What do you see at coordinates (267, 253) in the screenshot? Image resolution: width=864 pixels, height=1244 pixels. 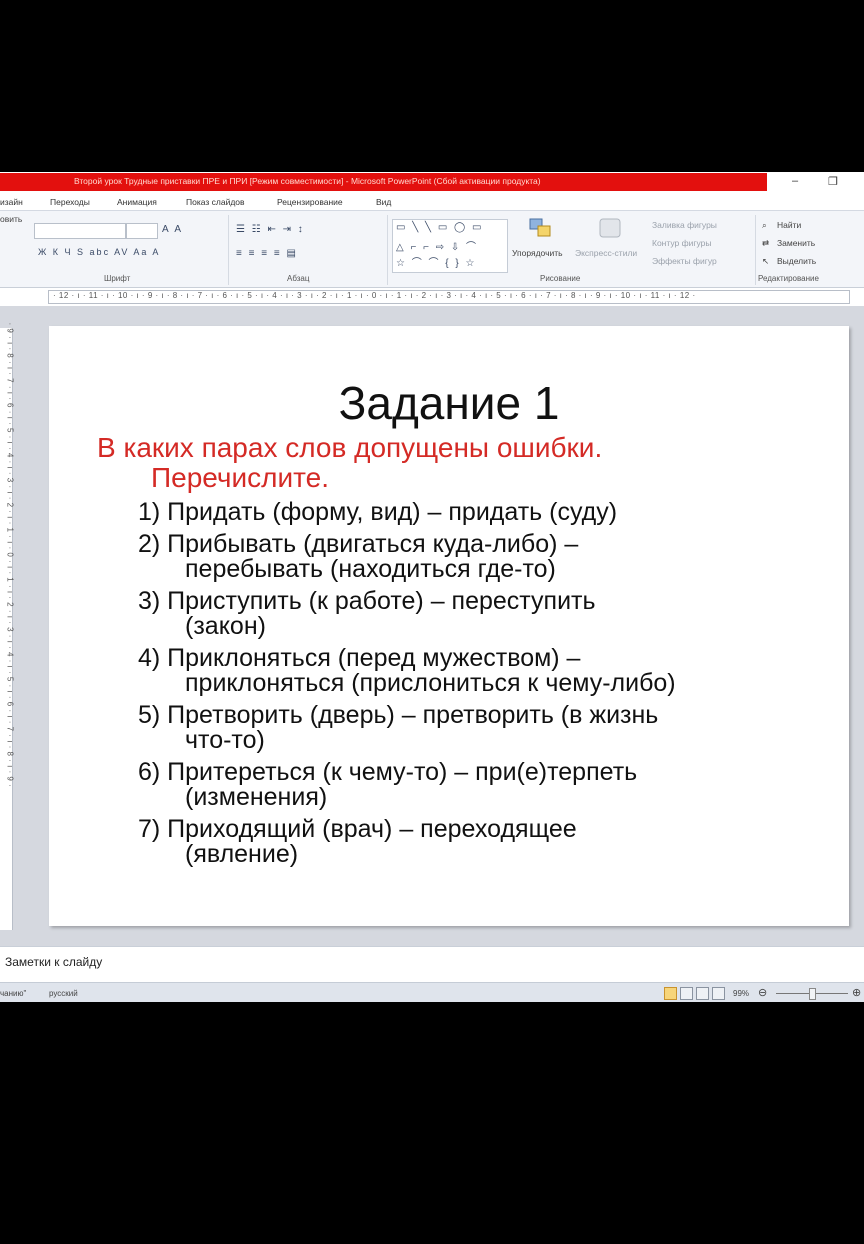 I see `align-icons: ≡ ≡ ≡ ≡ ▤` at bounding box center [267, 253].